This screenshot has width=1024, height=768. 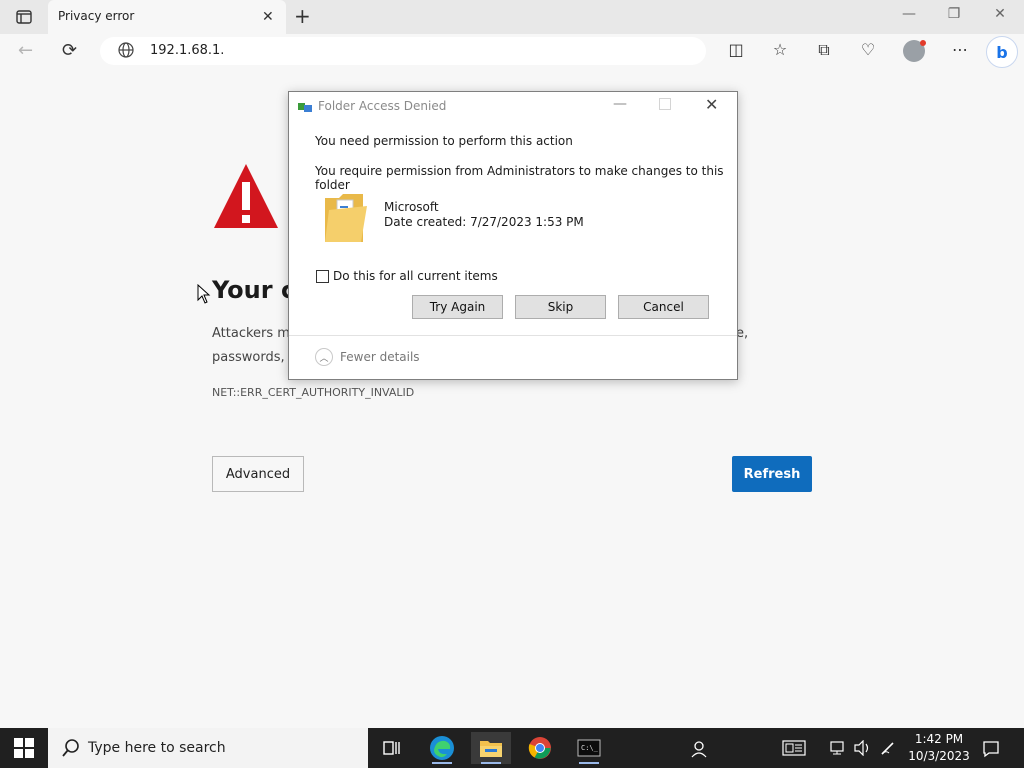 What do you see at coordinates (540, 748) in the screenshot?
I see `chrome-icon` at bounding box center [540, 748].